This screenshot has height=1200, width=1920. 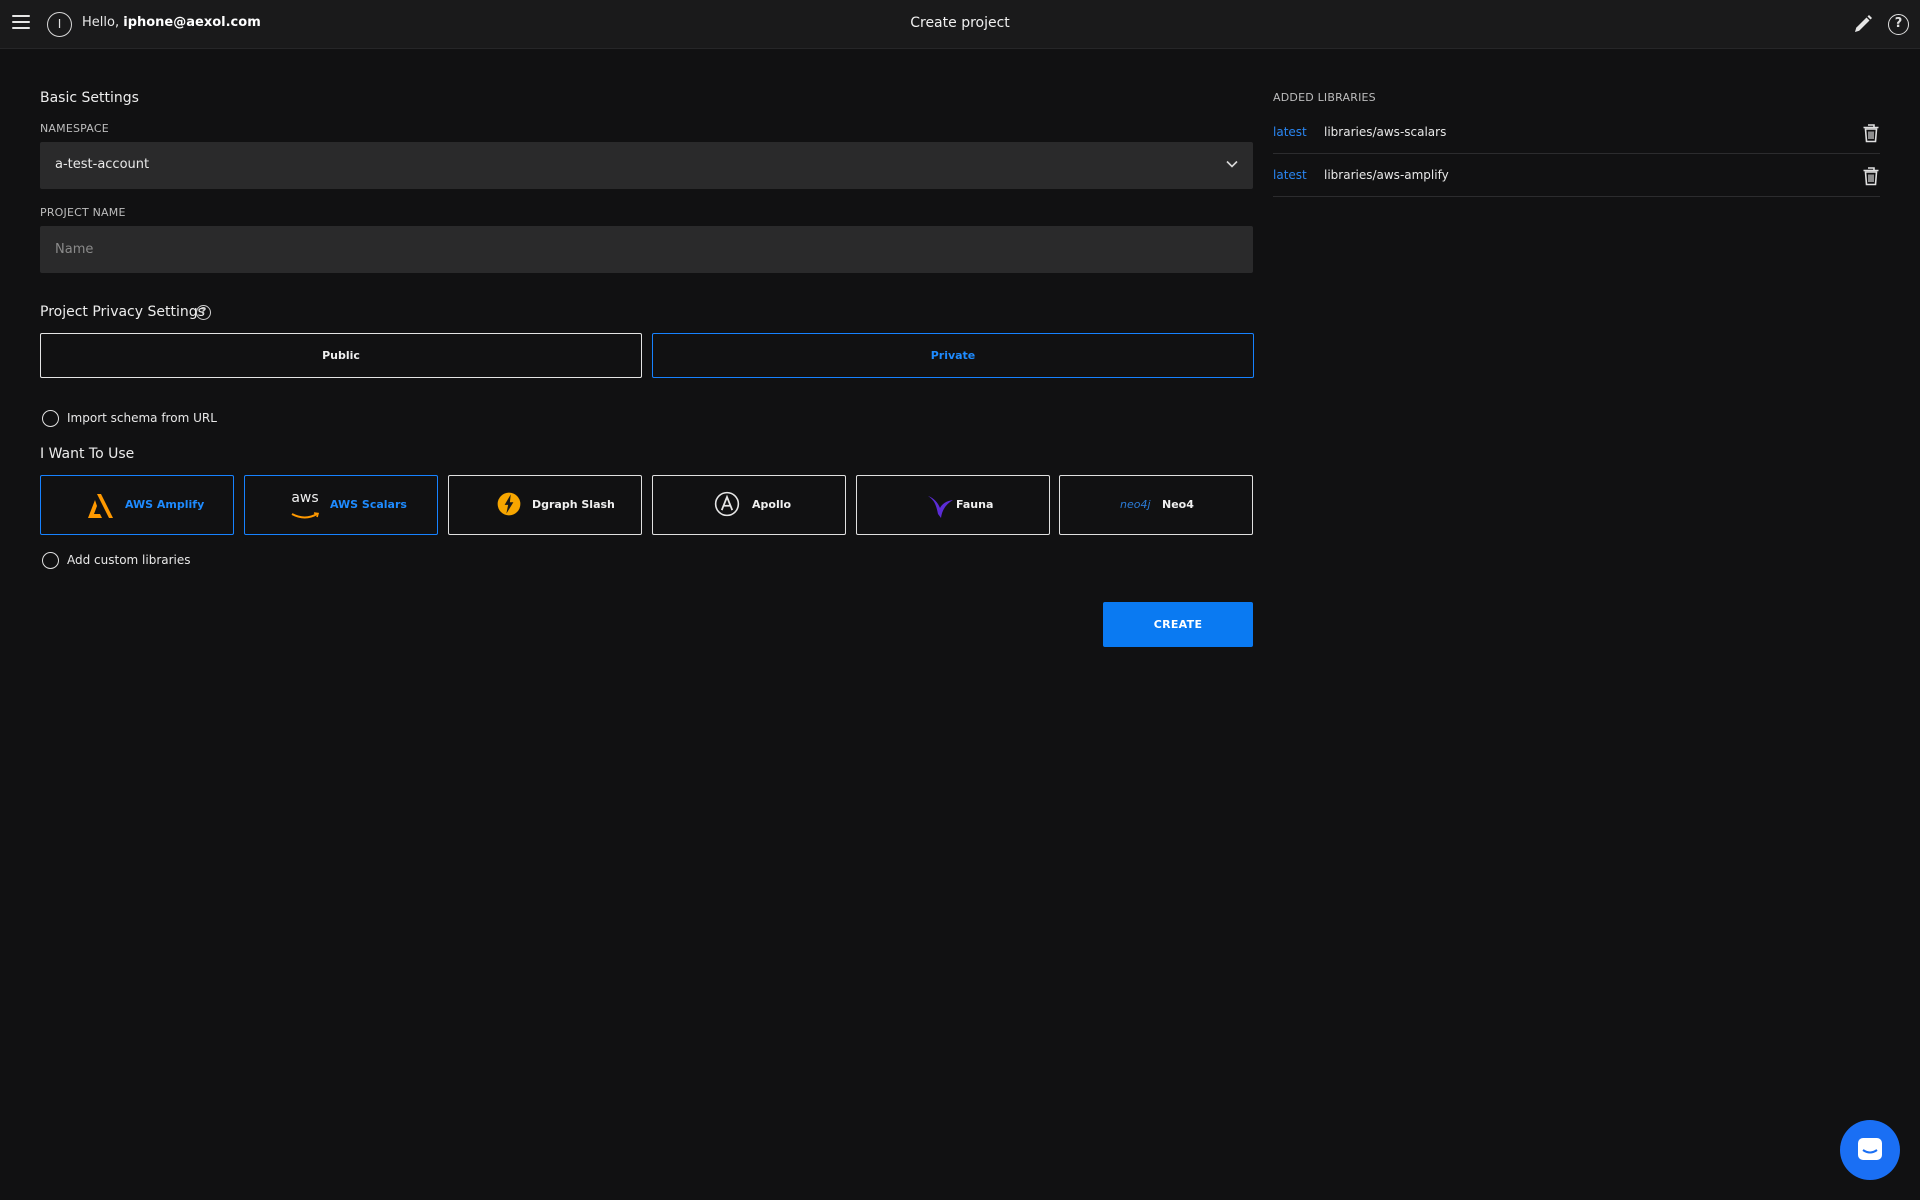 What do you see at coordinates (646, 165) in the screenshot?
I see `namespace-select: a-test-account` at bounding box center [646, 165].